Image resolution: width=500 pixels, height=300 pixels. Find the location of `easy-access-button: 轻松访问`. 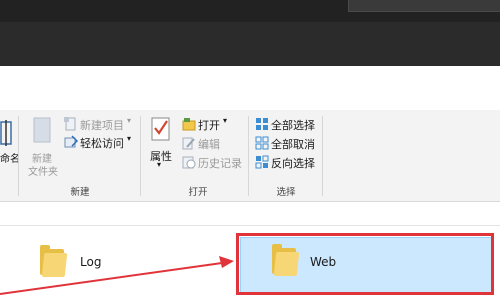

easy-access-button: 轻松访问 is located at coordinates (102, 143).